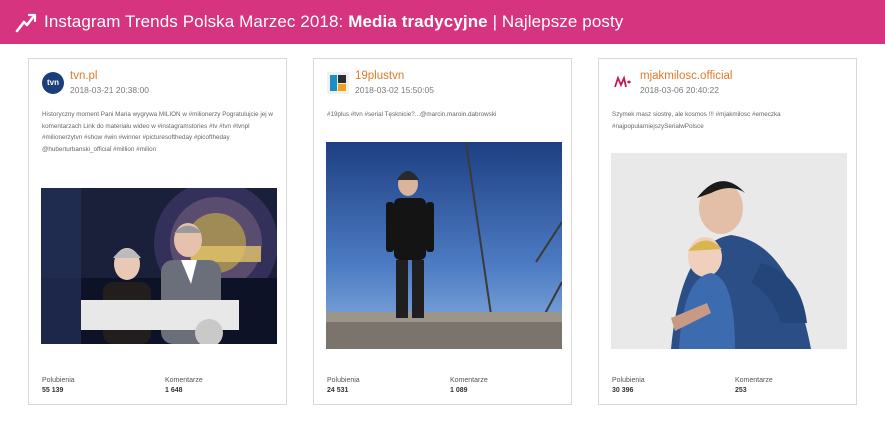 The image size is (885, 424). I want to click on post-username: 19plustvn, so click(379, 76).